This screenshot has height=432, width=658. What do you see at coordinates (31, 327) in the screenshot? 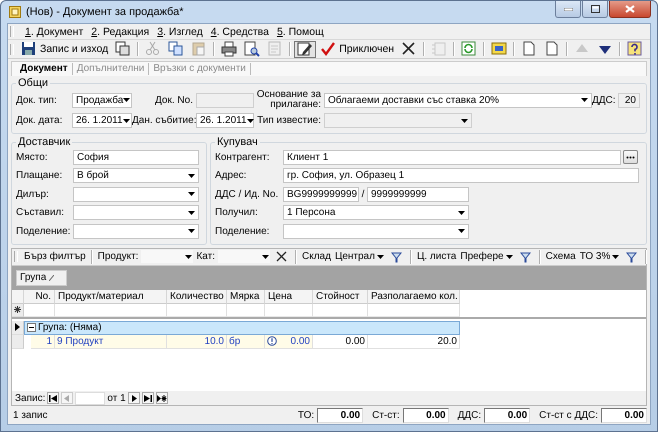
I see `collapse-icon` at bounding box center [31, 327].